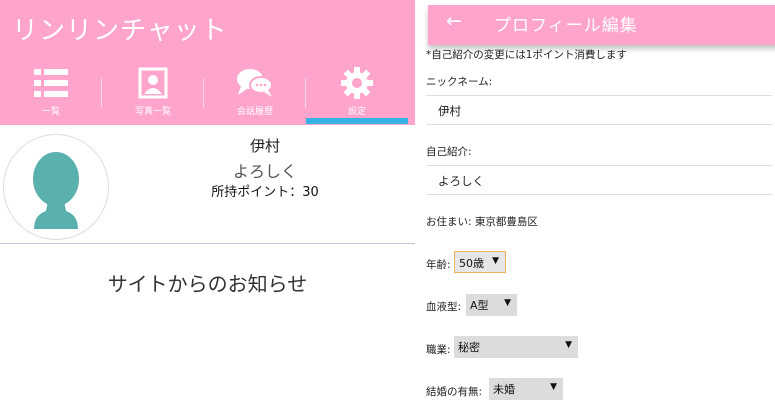  I want to click on marriage-label: 結婚の有無:, so click(454, 392).